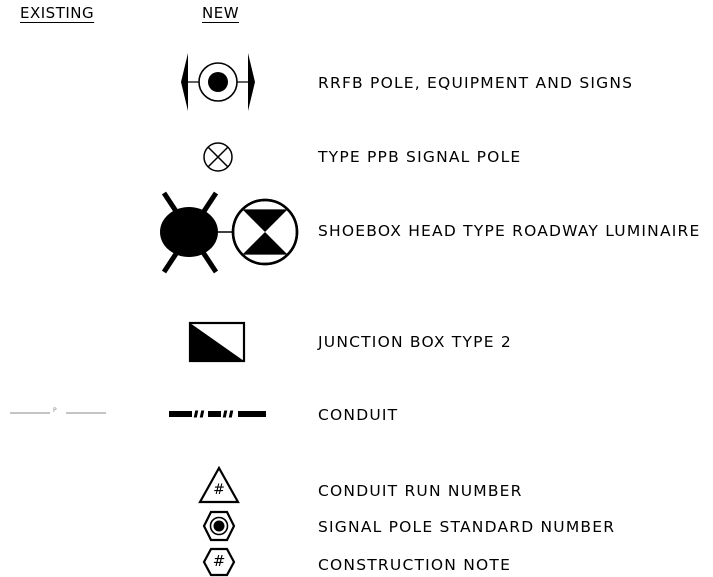  What do you see at coordinates (55, 410) in the screenshot?
I see `existing-conduit-letter: P` at bounding box center [55, 410].